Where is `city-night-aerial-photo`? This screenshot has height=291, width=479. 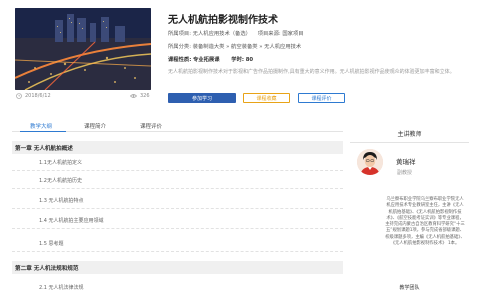 city-night-aerial-photo is located at coordinates (83, 49).